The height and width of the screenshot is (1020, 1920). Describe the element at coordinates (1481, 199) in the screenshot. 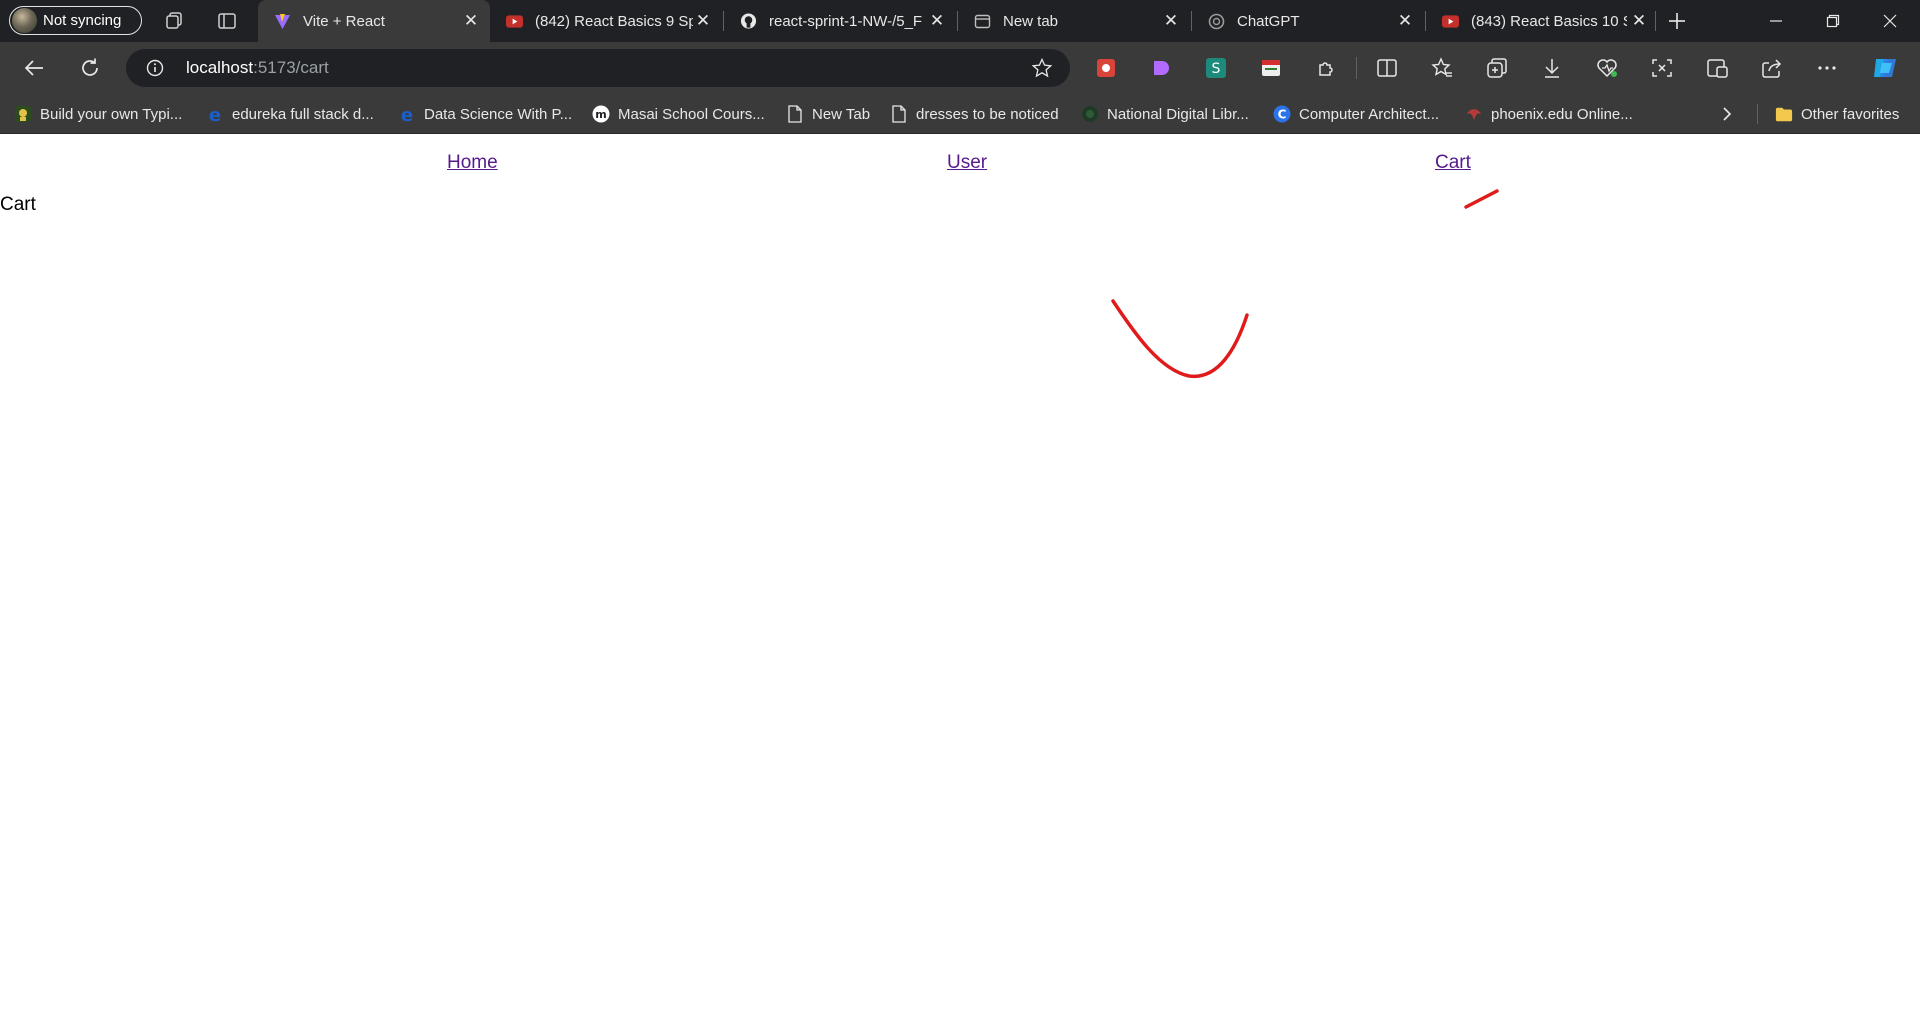

I see `pen-stroke-dash` at that location.